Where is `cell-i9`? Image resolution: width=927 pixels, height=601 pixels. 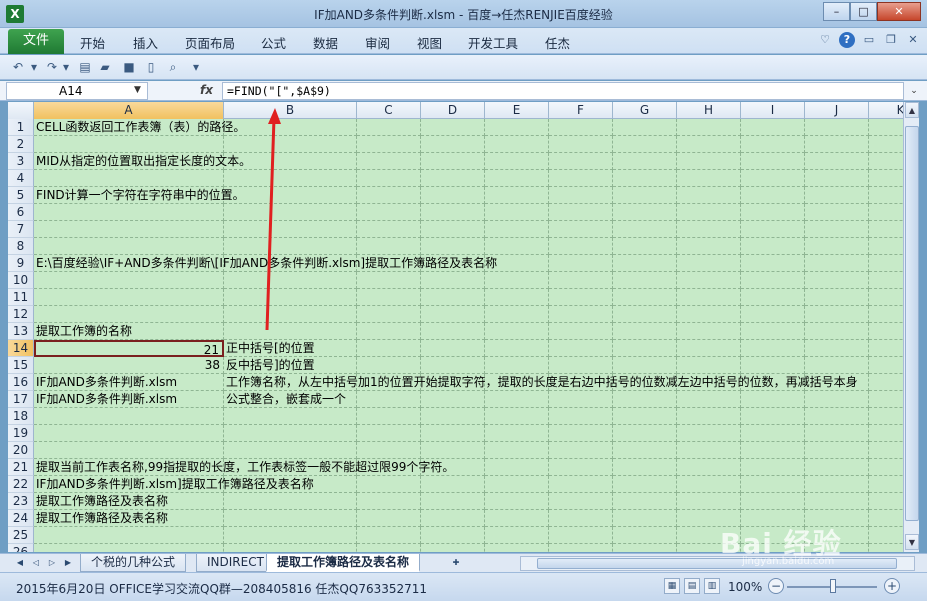 cell-i9 is located at coordinates (773, 263).